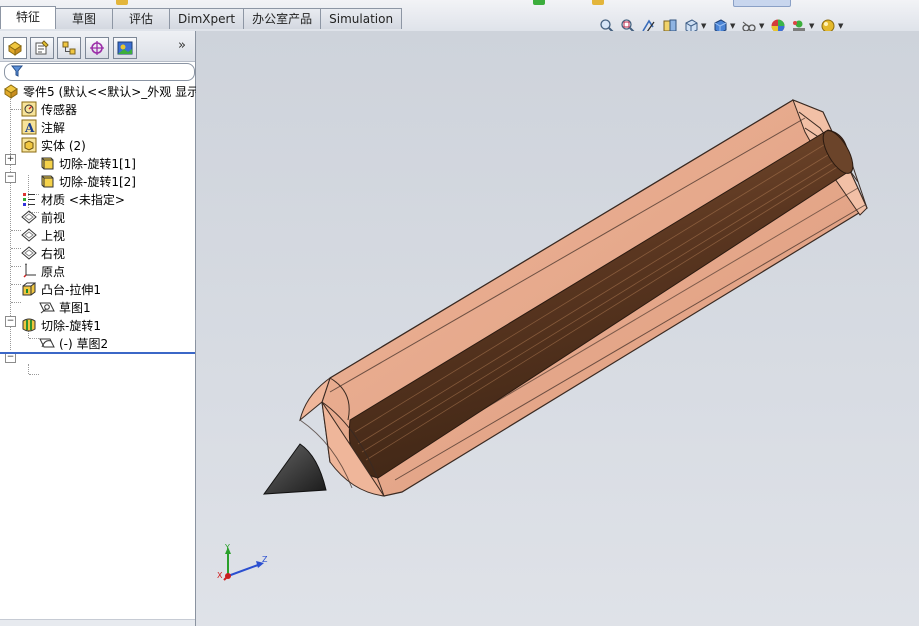 The height and width of the screenshot is (626, 919). What do you see at coordinates (59, 109) in the screenshot?
I see `tree-item-label: 传感器` at bounding box center [59, 109].